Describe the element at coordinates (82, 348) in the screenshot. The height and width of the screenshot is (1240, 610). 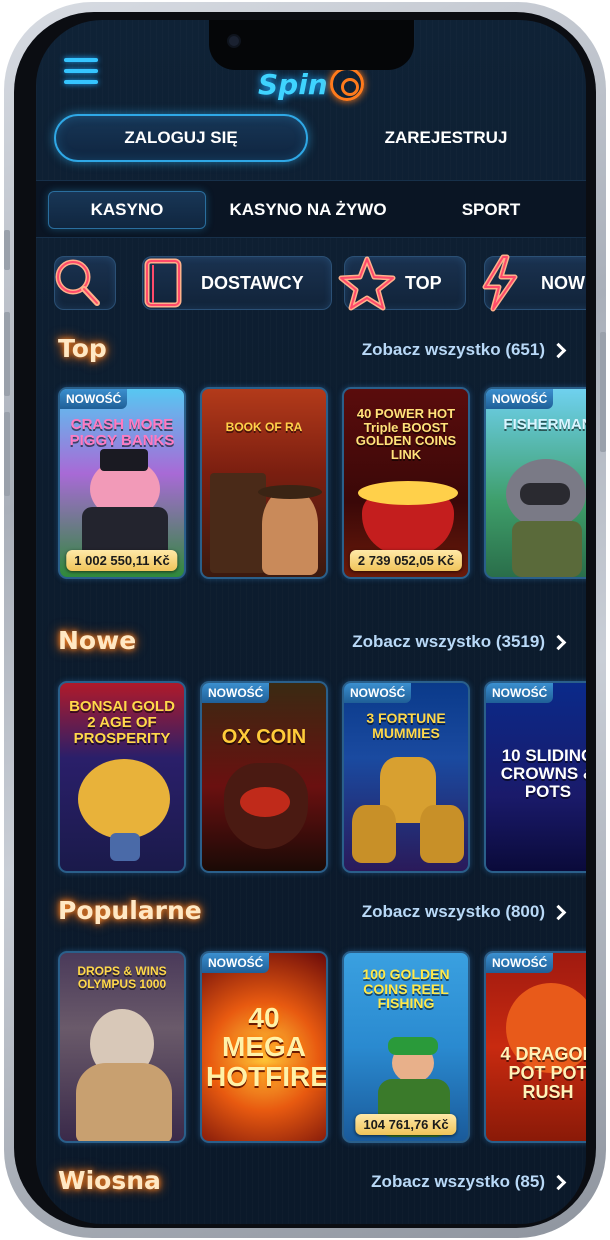
I see `section-title-top: Top` at that location.